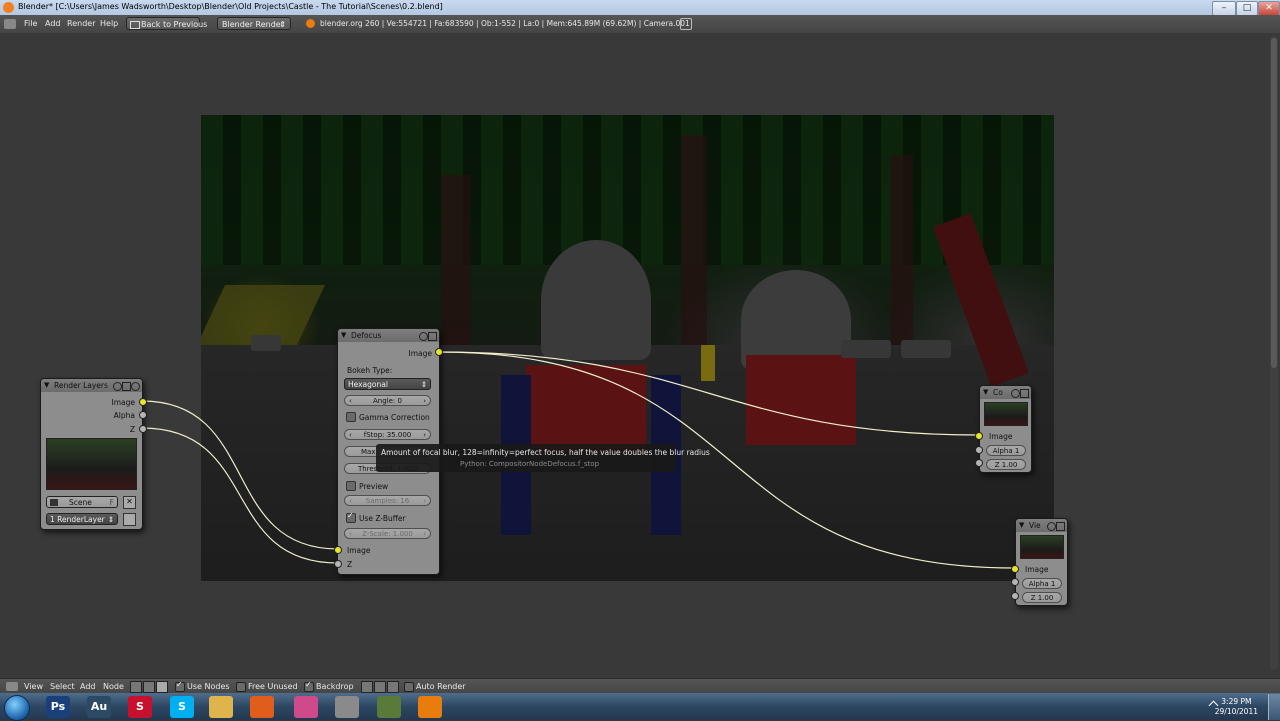 This screenshot has height=721, width=1280. Describe the element at coordinates (1041, 525) in the screenshot. I see `node-header: ▼ Vie` at that location.